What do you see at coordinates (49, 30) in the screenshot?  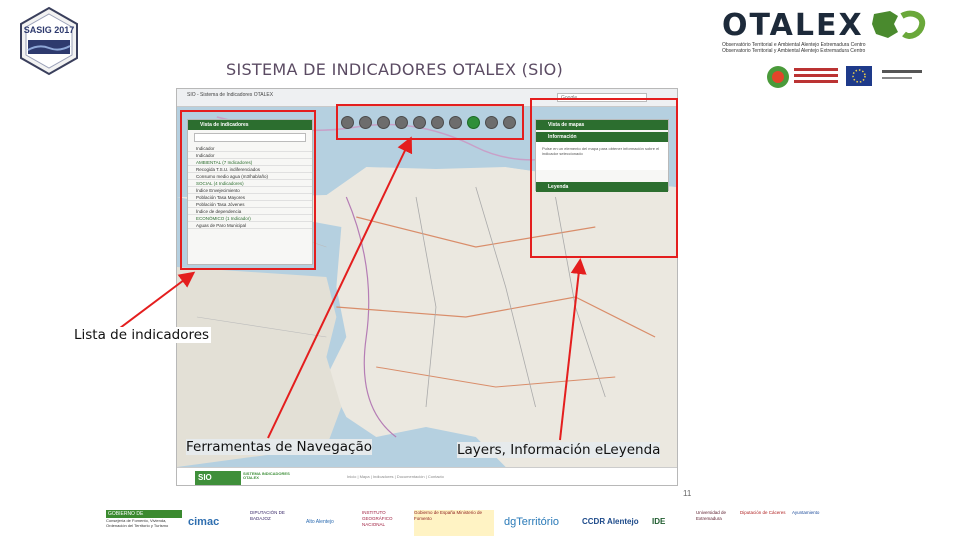 I see `badge-text: SASIG 2017` at bounding box center [49, 30].